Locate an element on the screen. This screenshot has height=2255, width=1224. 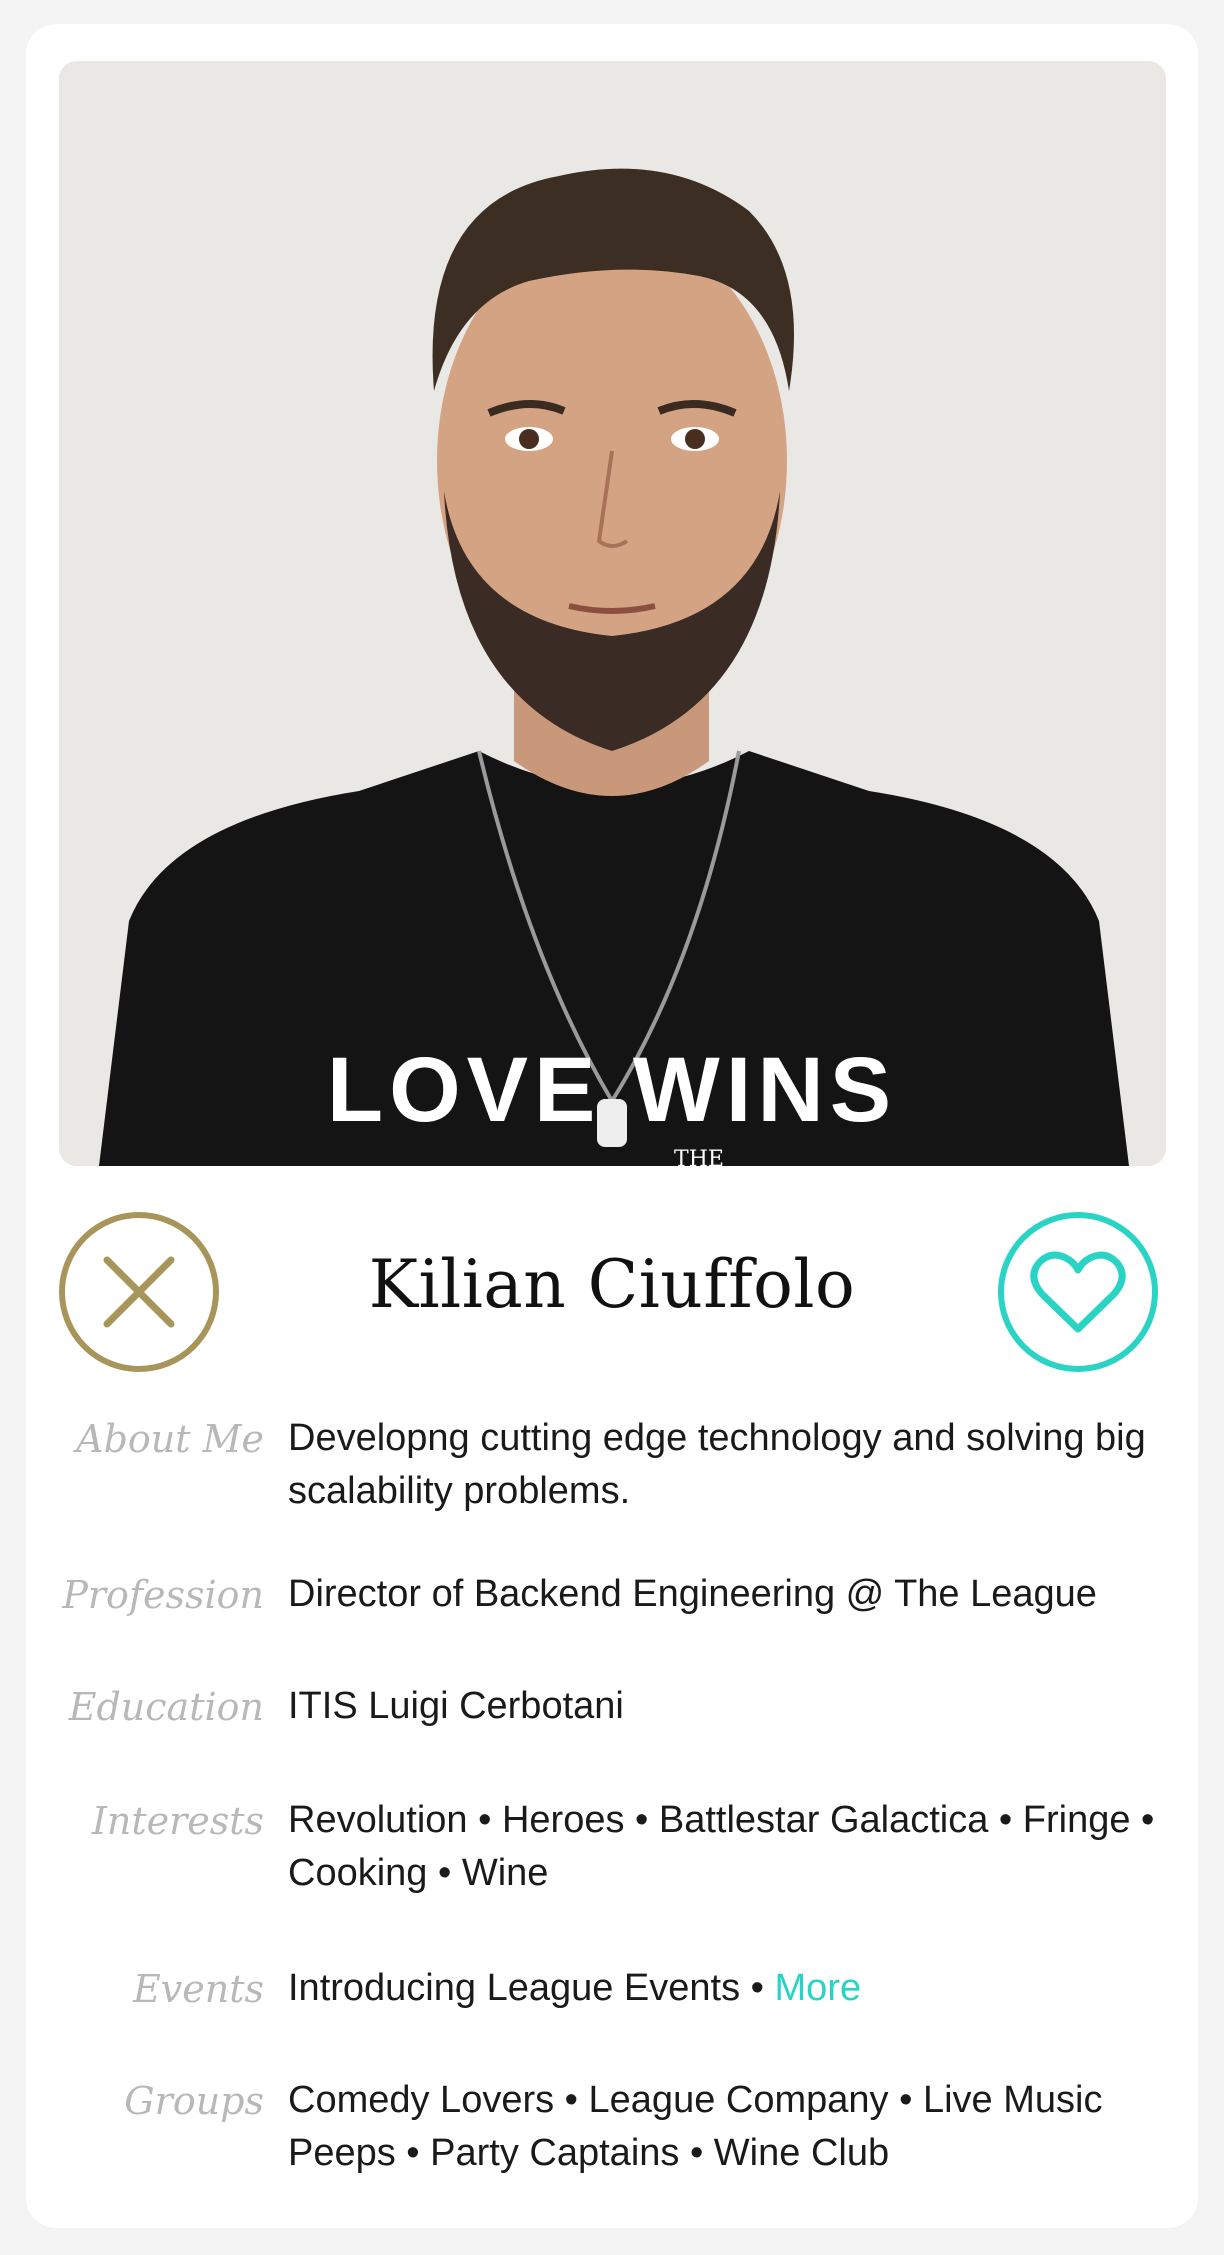
pass-button is located at coordinates (139, 1292).